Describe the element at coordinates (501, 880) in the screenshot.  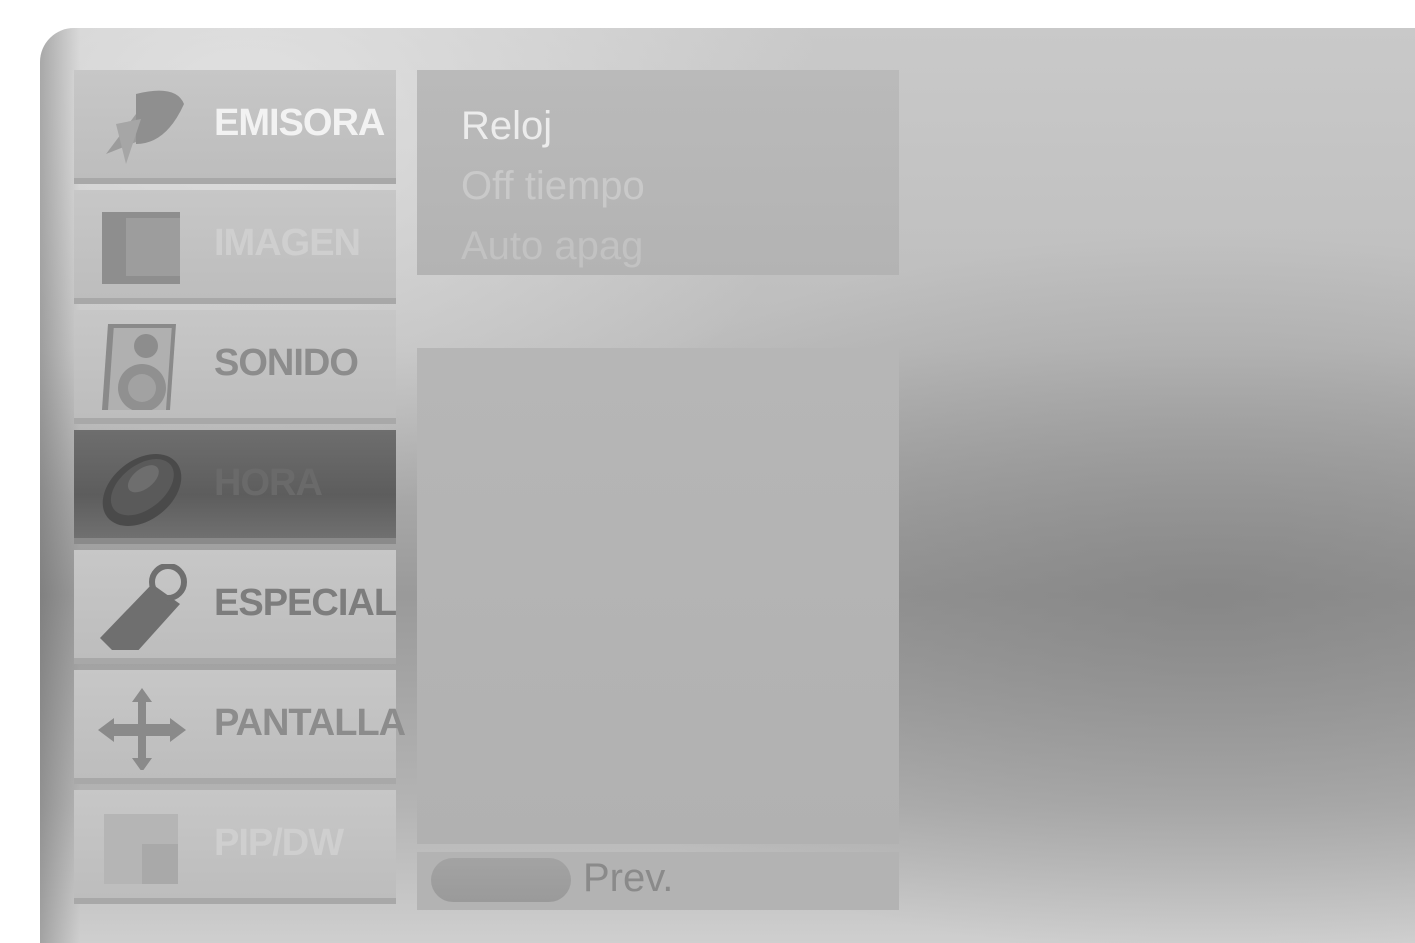
I see `prev-button-key` at that location.